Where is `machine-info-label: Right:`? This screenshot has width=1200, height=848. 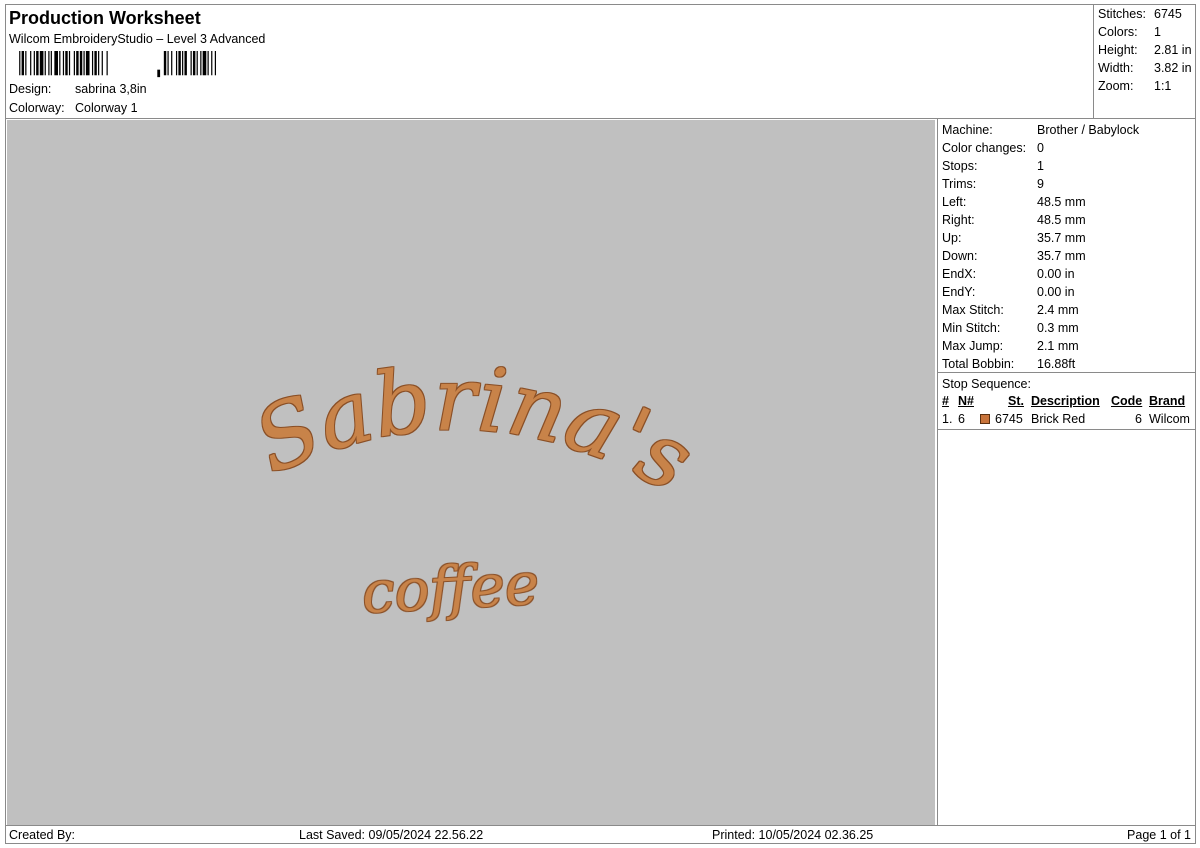
machine-info-label: Right: is located at coordinates (958, 220).